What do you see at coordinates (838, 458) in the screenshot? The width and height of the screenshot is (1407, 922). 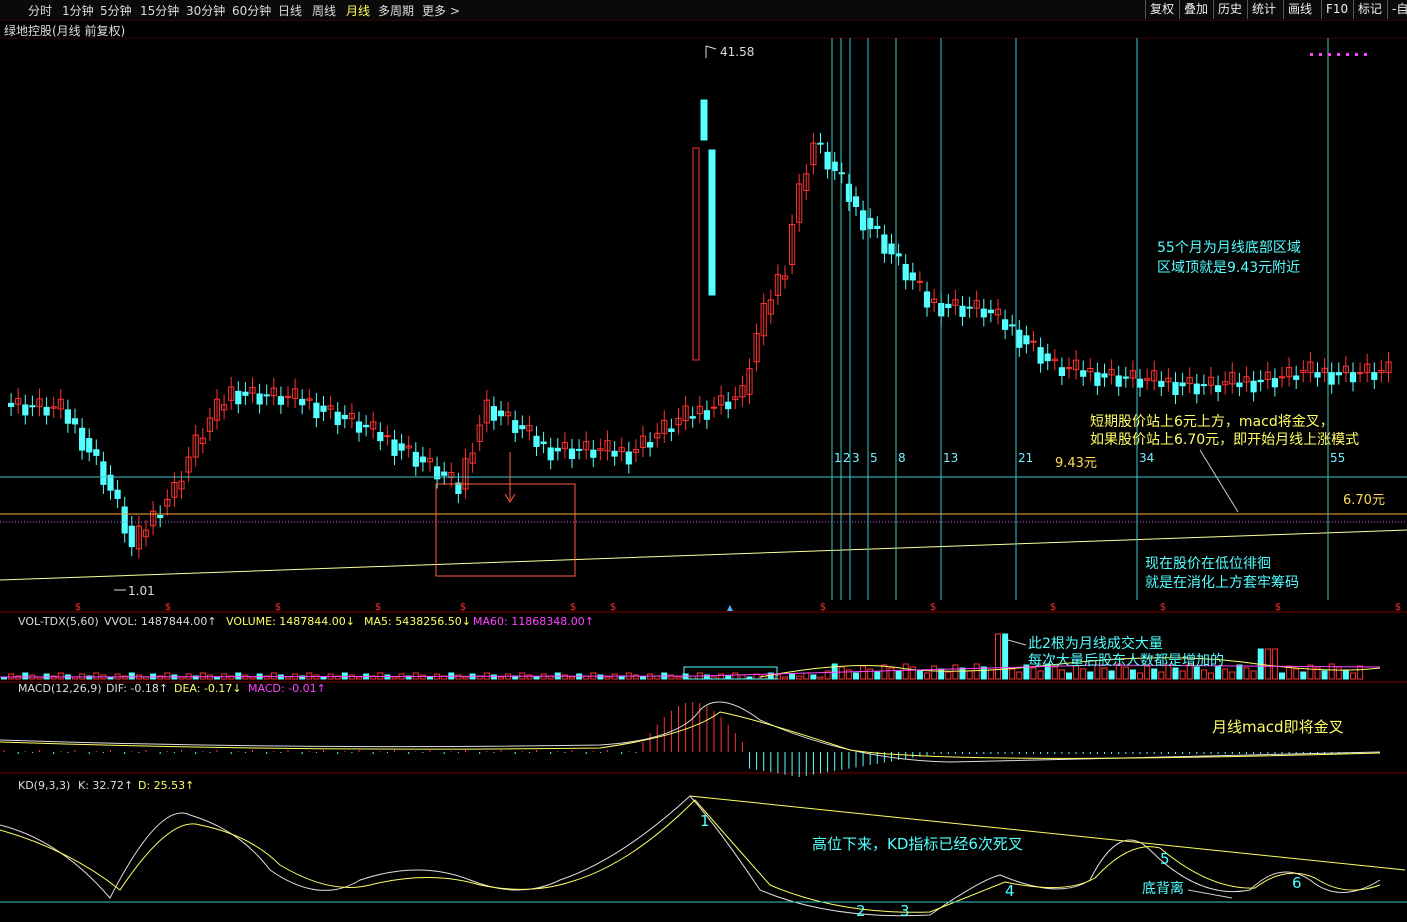 I see `fib-label-0: 1` at bounding box center [838, 458].